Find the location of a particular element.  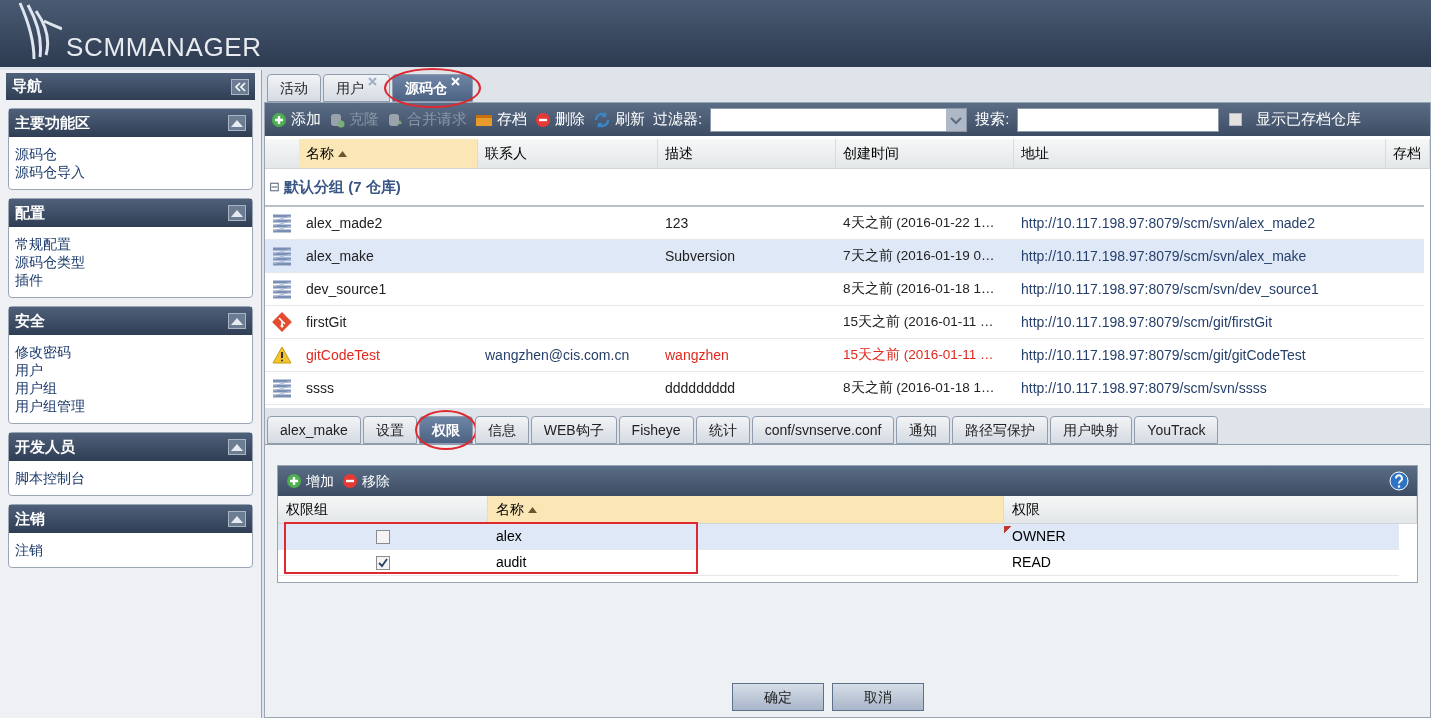

nav-link: 源码仓导入 is located at coordinates (50, 172).